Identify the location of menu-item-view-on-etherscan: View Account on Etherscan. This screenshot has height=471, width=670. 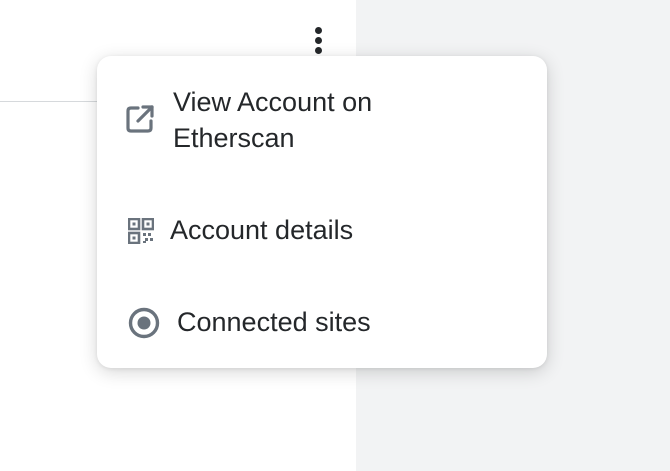
(322, 124).